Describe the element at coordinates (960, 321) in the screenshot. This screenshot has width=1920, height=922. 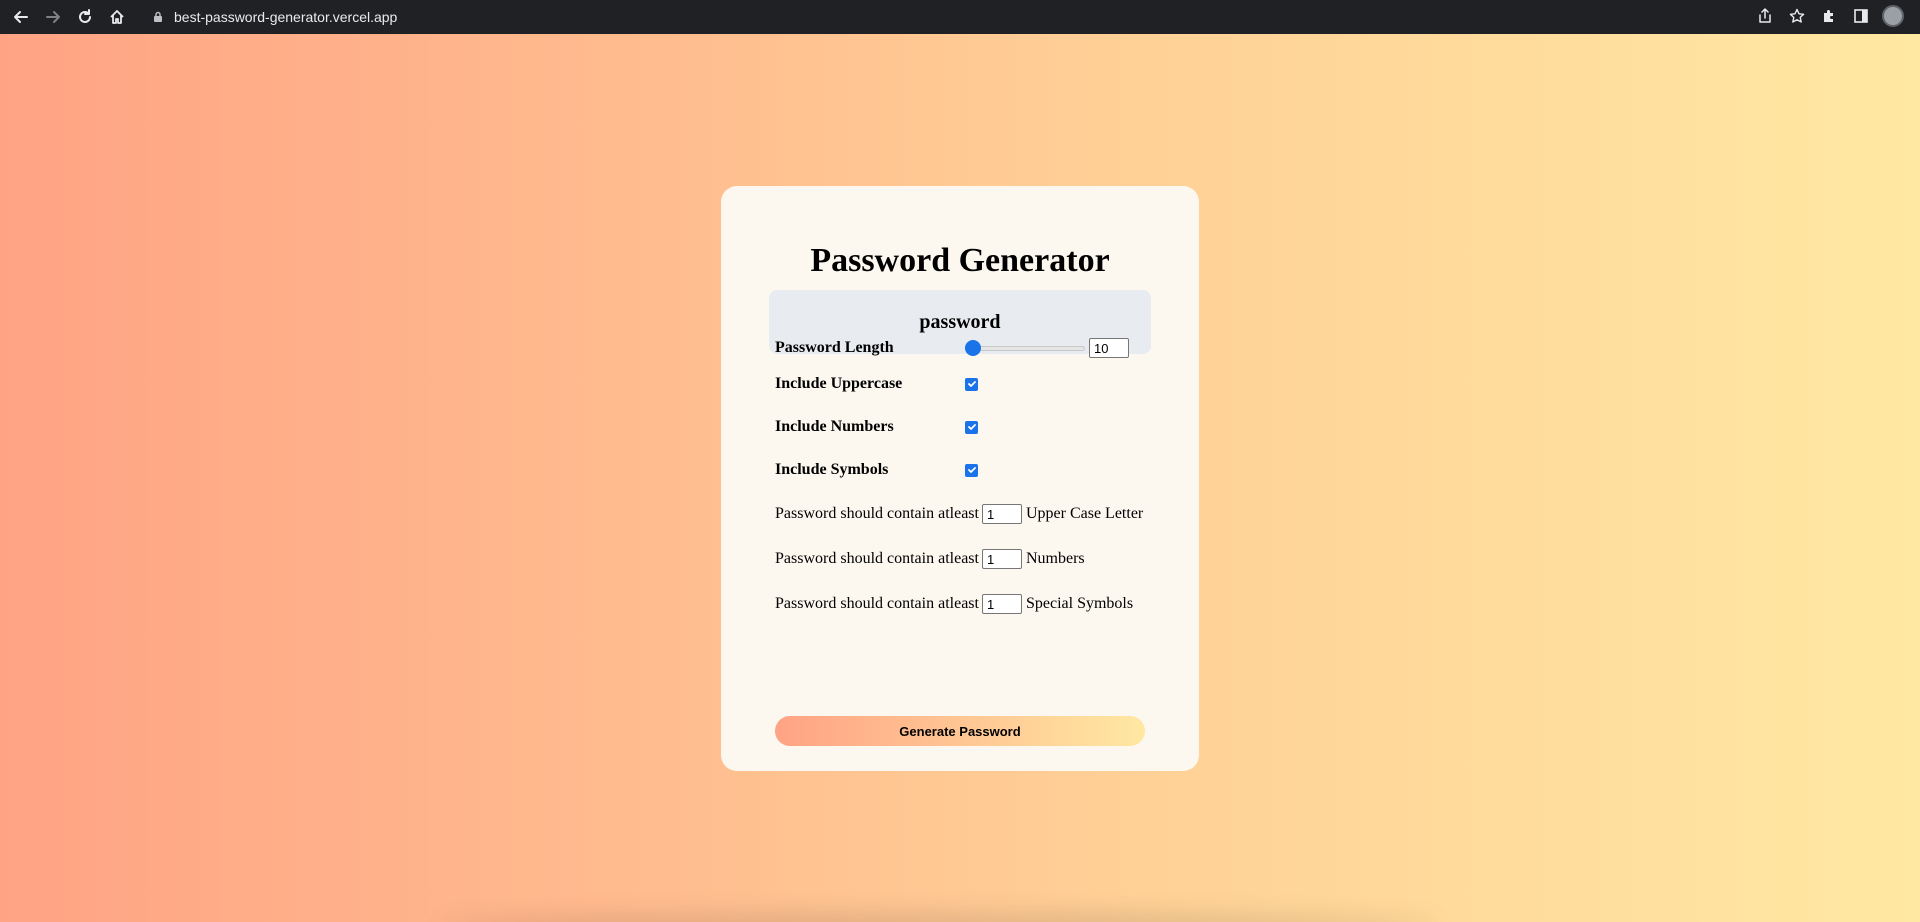
I see `password-text: password` at that location.